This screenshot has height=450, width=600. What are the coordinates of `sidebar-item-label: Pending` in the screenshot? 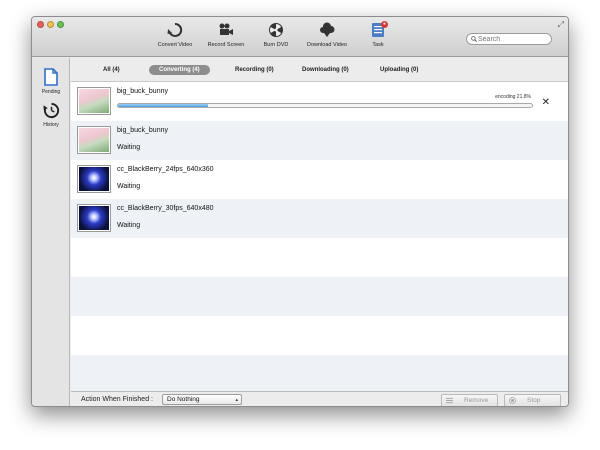 It's located at (51, 92).